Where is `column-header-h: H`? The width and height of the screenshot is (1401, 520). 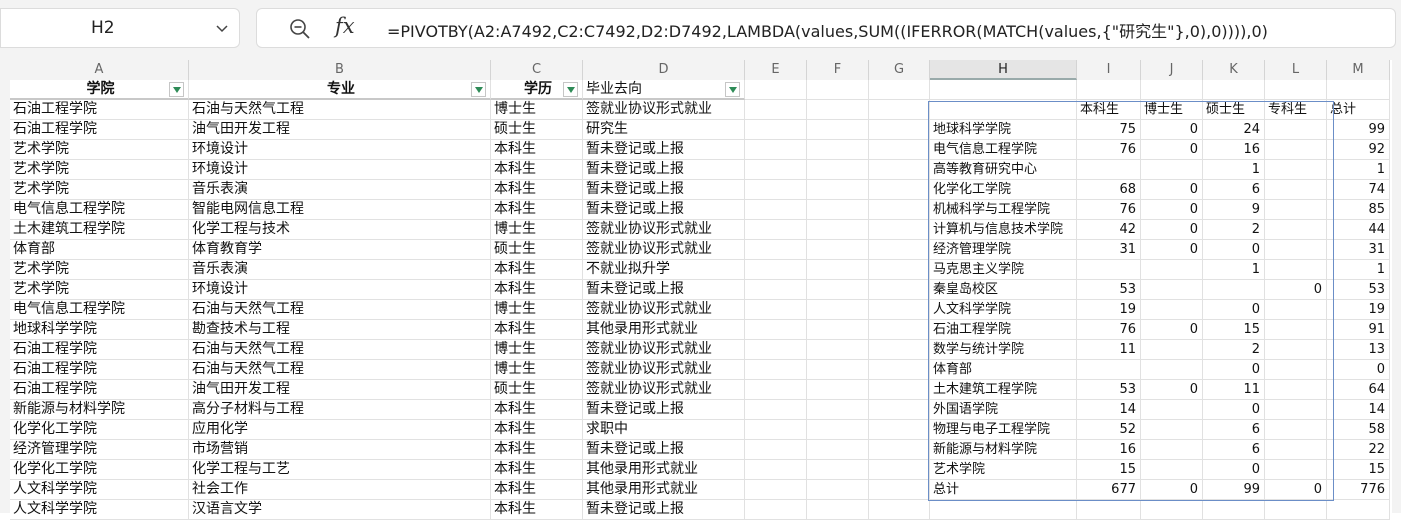
column-header-h: H is located at coordinates (1003, 70).